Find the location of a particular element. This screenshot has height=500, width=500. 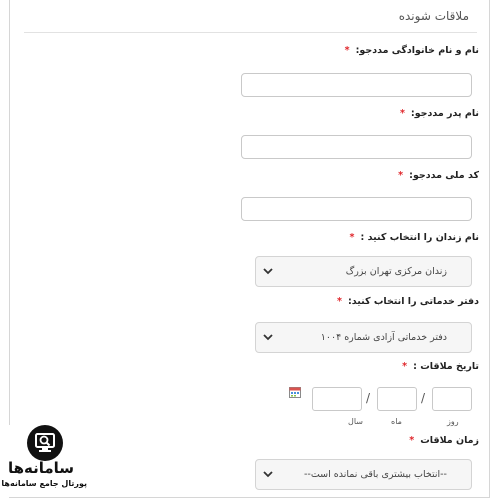

month-field is located at coordinates (397, 399).